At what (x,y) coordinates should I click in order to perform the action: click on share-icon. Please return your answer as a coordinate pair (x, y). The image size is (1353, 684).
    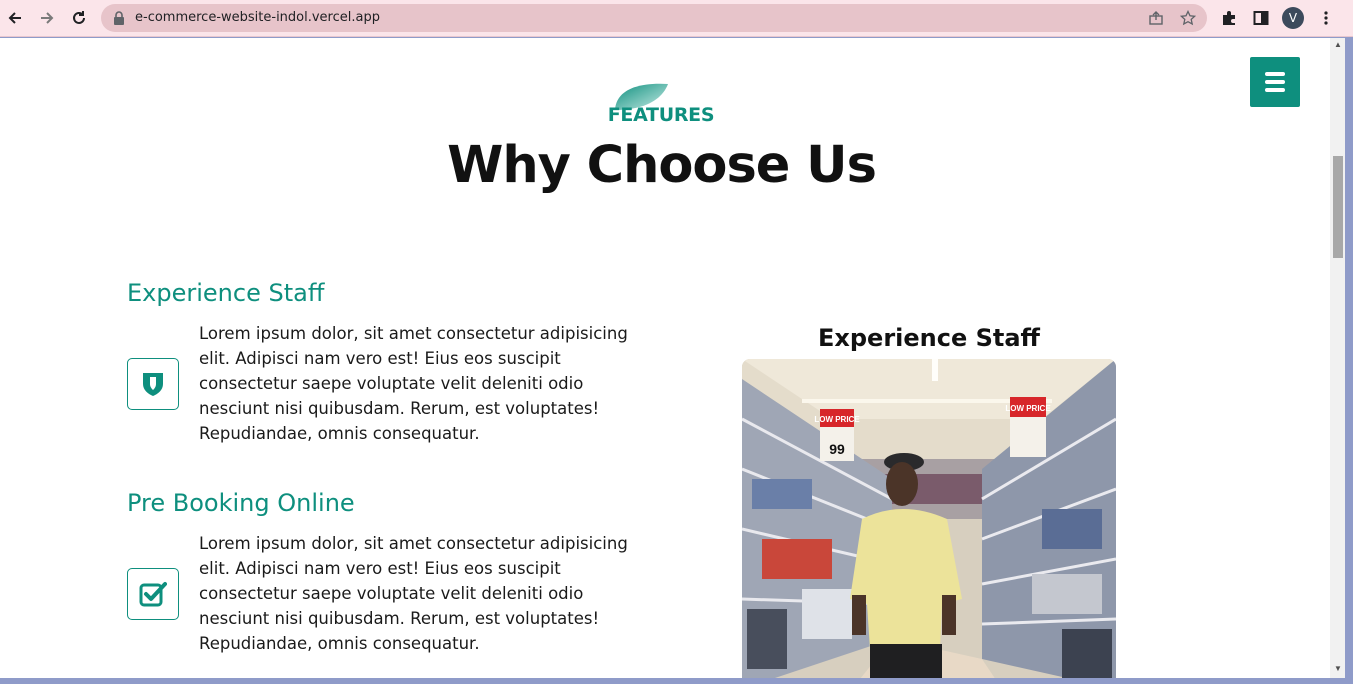
    Looking at the image, I should click on (1156, 18).